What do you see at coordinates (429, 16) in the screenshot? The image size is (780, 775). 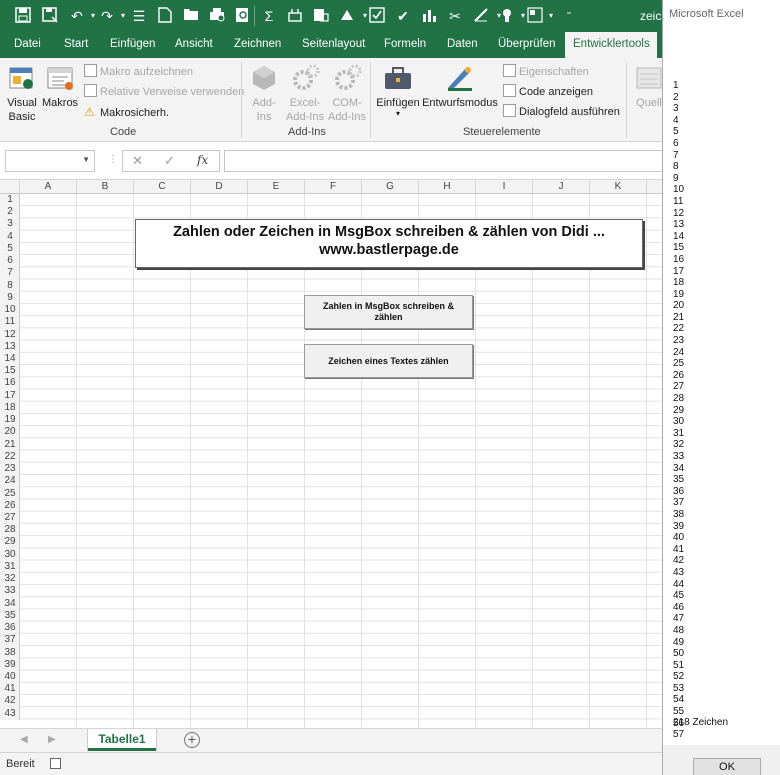 I see `chart-icon` at bounding box center [429, 16].